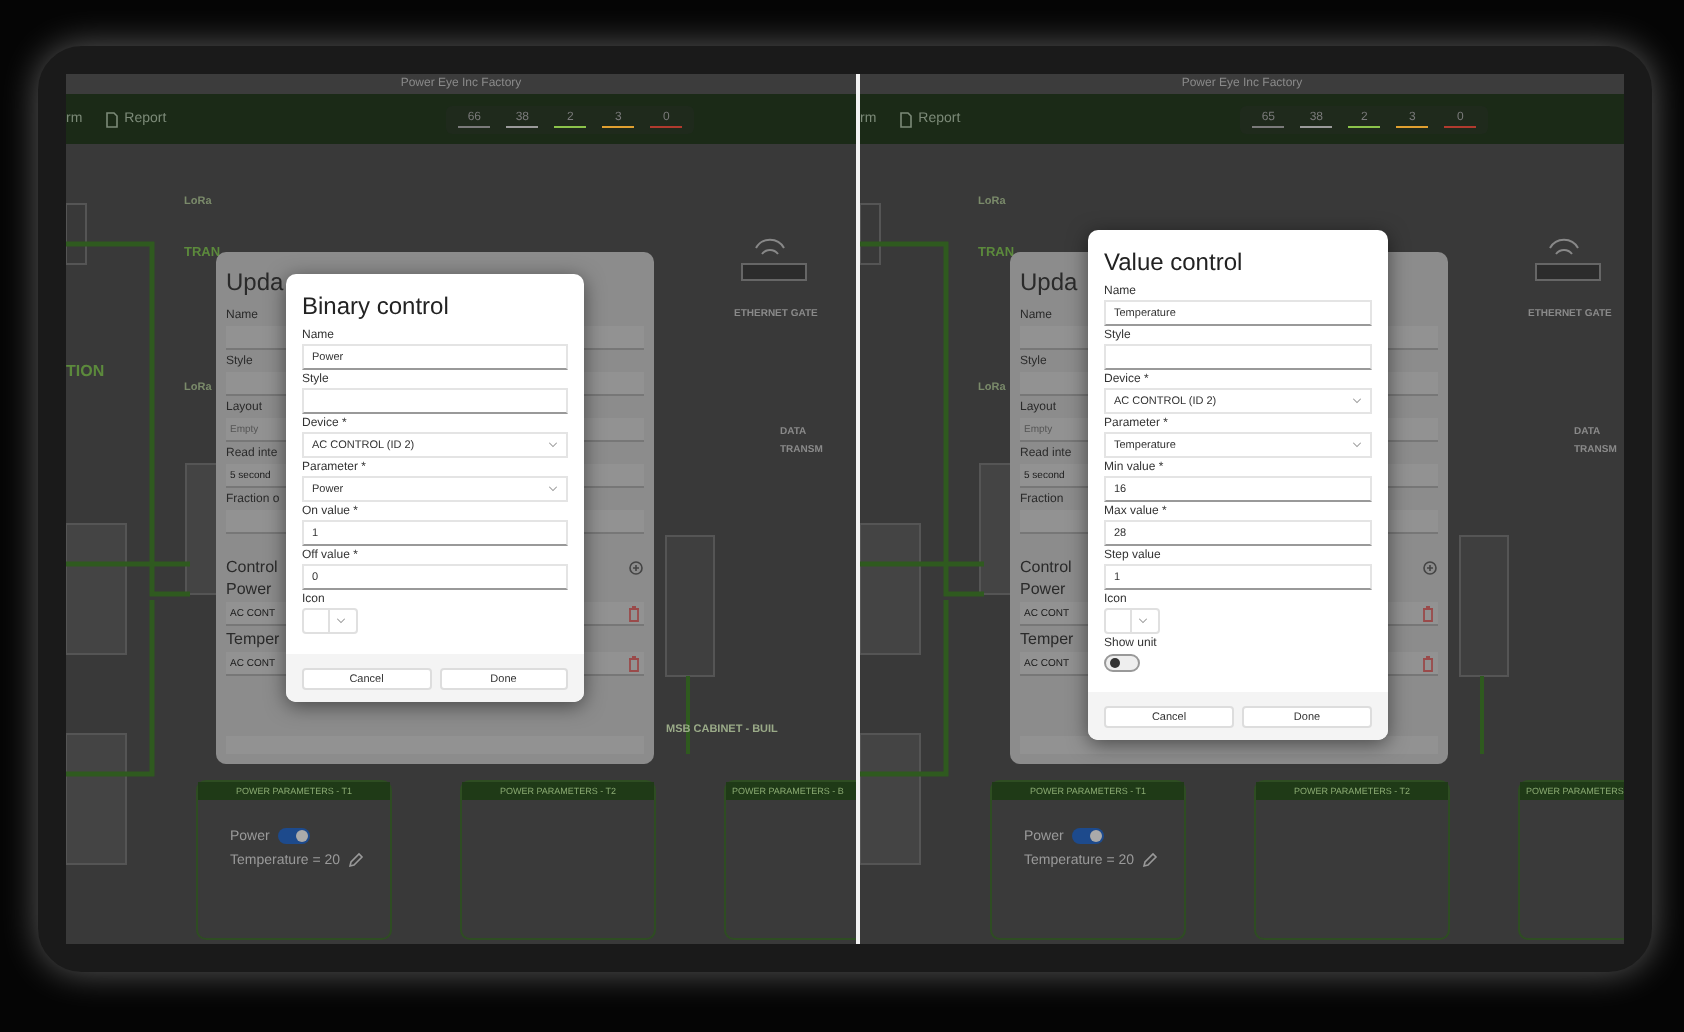  I want to click on diagram-label: TION, so click(85, 371).